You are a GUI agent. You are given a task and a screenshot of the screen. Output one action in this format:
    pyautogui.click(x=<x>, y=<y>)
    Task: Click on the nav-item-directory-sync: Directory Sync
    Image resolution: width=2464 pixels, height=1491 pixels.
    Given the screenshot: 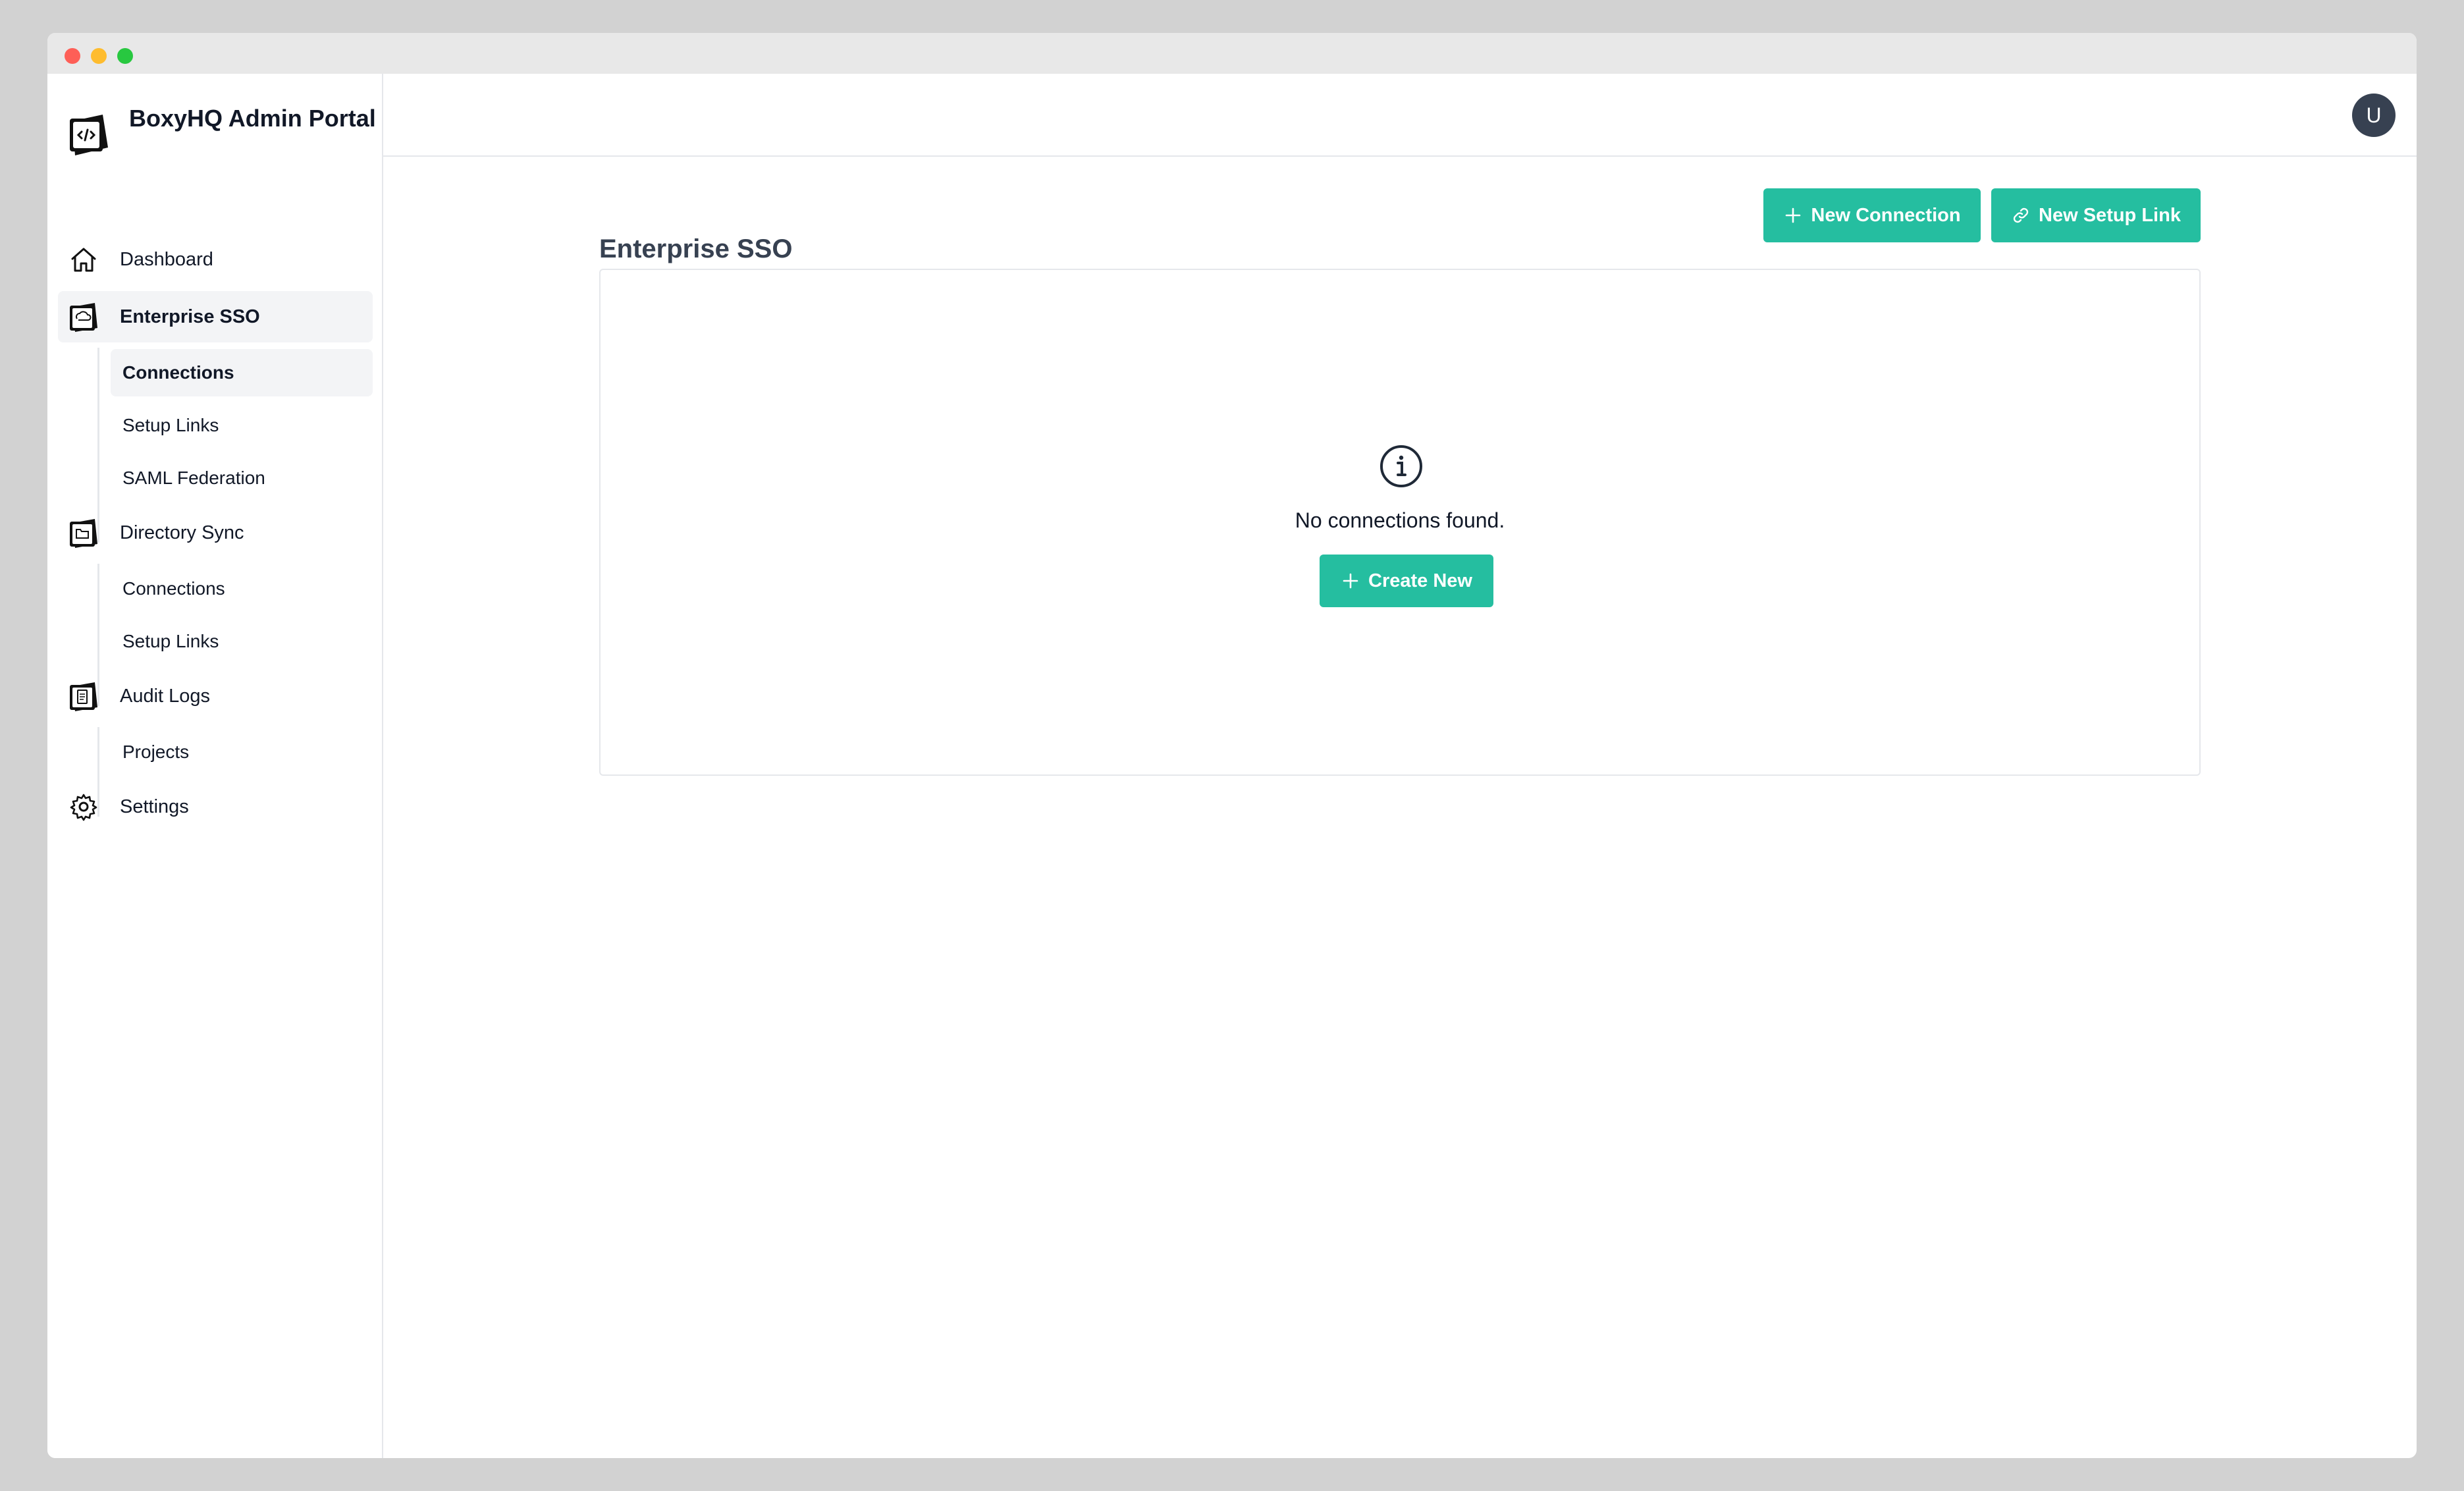 What is the action you would take?
    pyautogui.click(x=215, y=532)
    